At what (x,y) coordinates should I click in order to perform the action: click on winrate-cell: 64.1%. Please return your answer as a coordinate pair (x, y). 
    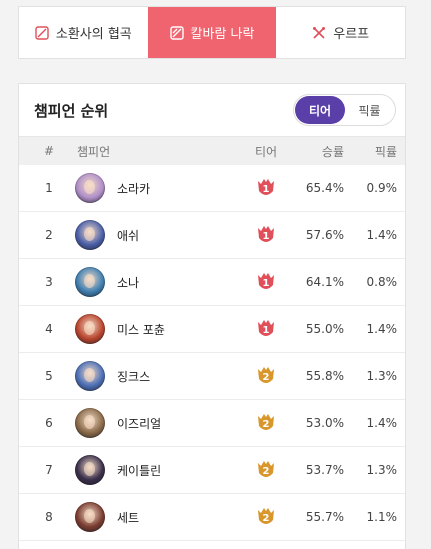
    Looking at the image, I should click on (324, 282).